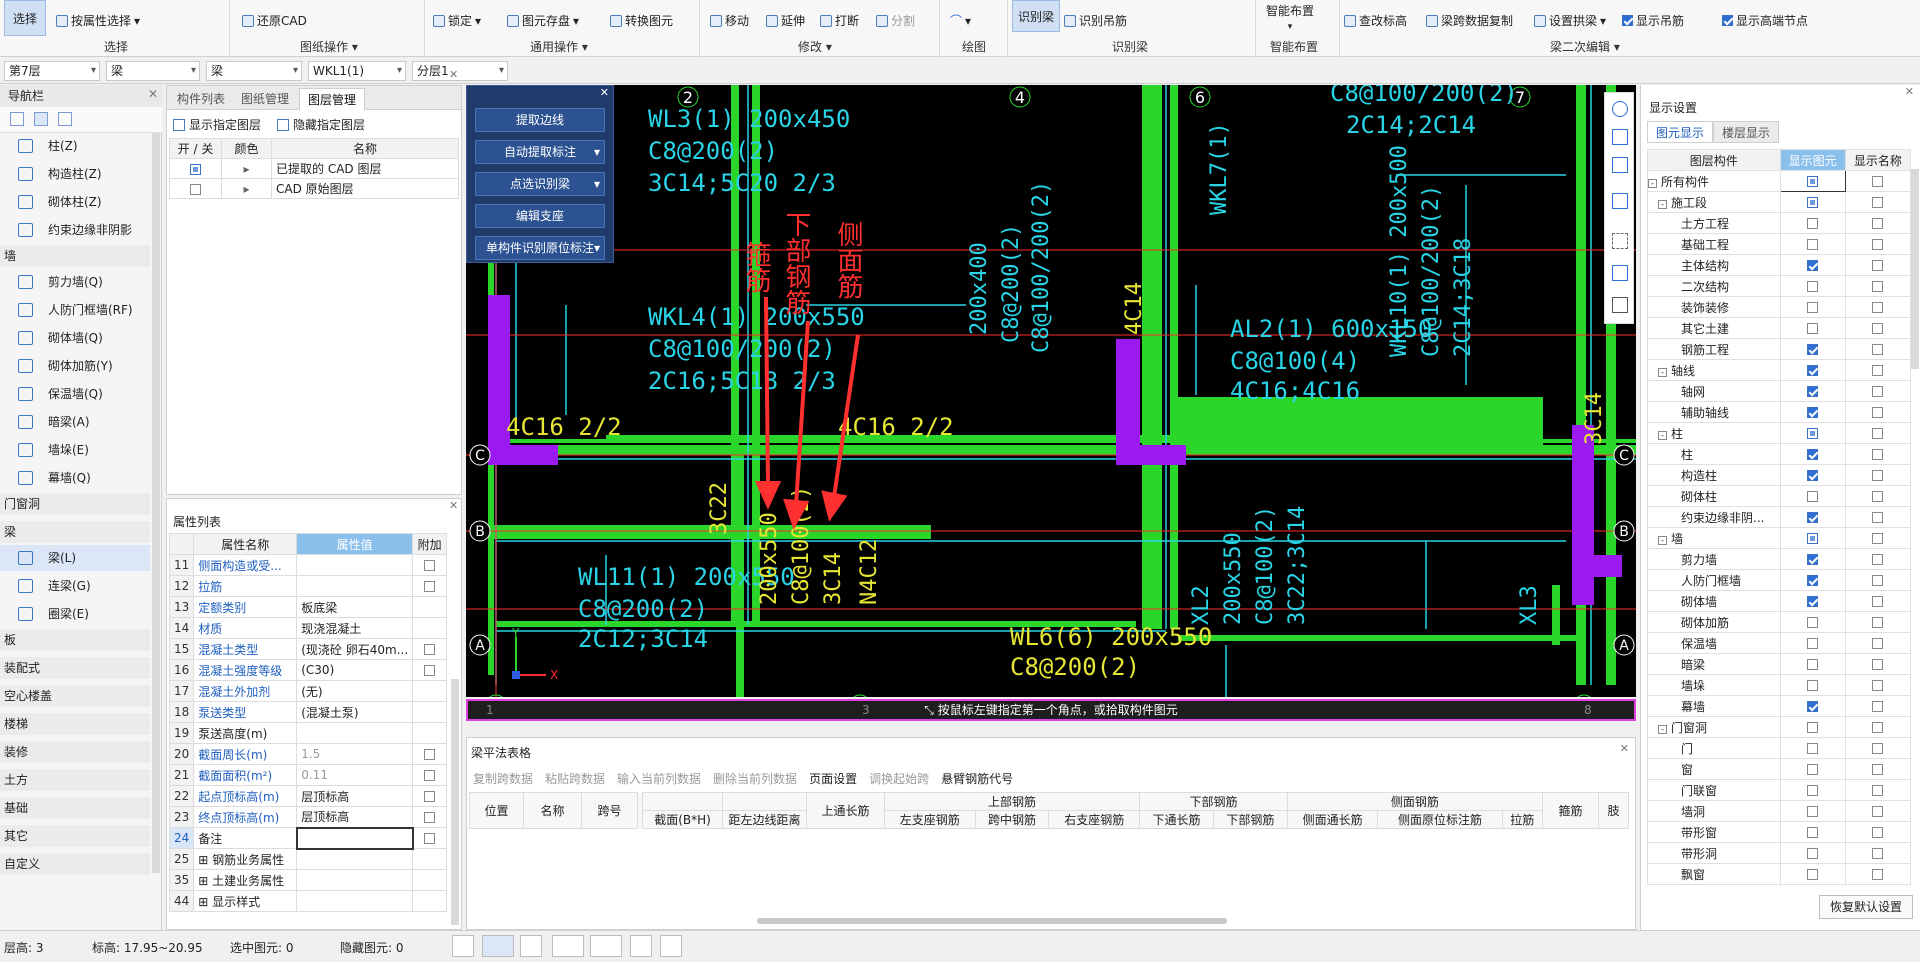 This screenshot has height=962, width=1920. I want to click on dynamic-input-icon, so click(641, 946).